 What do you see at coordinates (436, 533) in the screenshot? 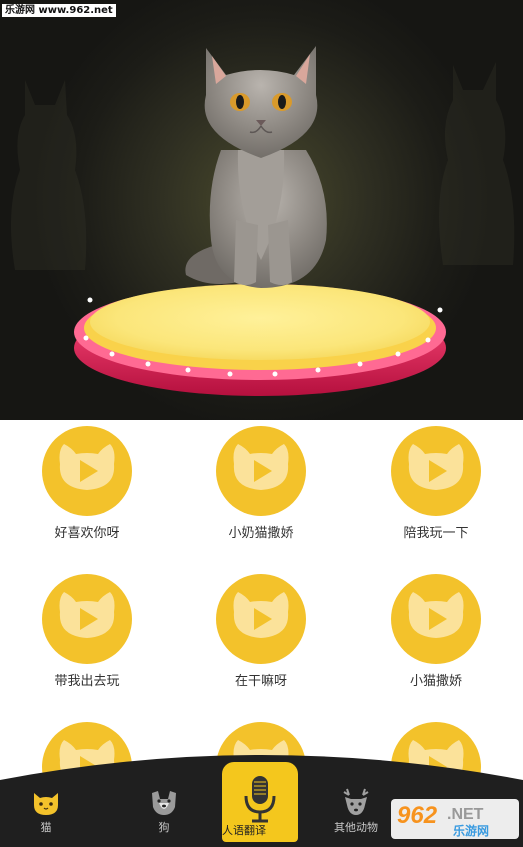
I see `sound-label: 陪我玩一下` at bounding box center [436, 533].